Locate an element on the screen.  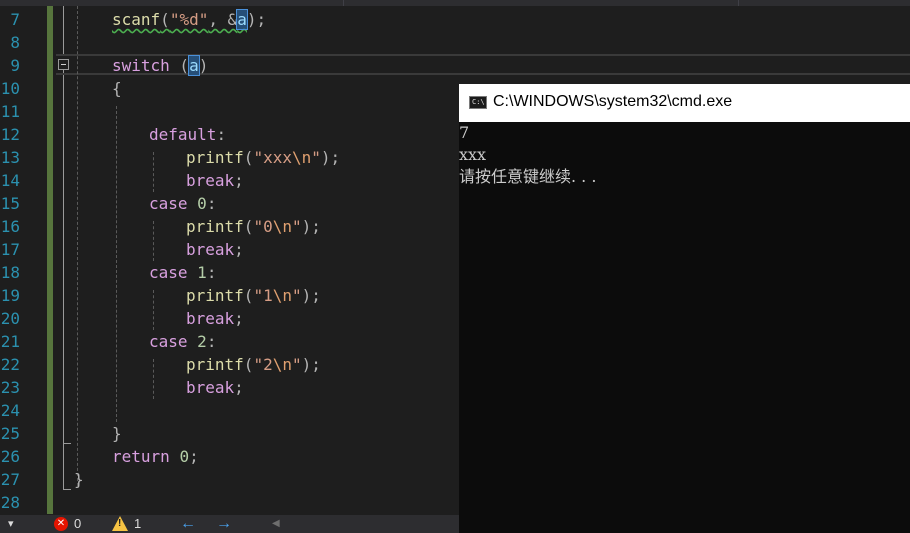
code-line-27: } is located at coordinates (79, 479).